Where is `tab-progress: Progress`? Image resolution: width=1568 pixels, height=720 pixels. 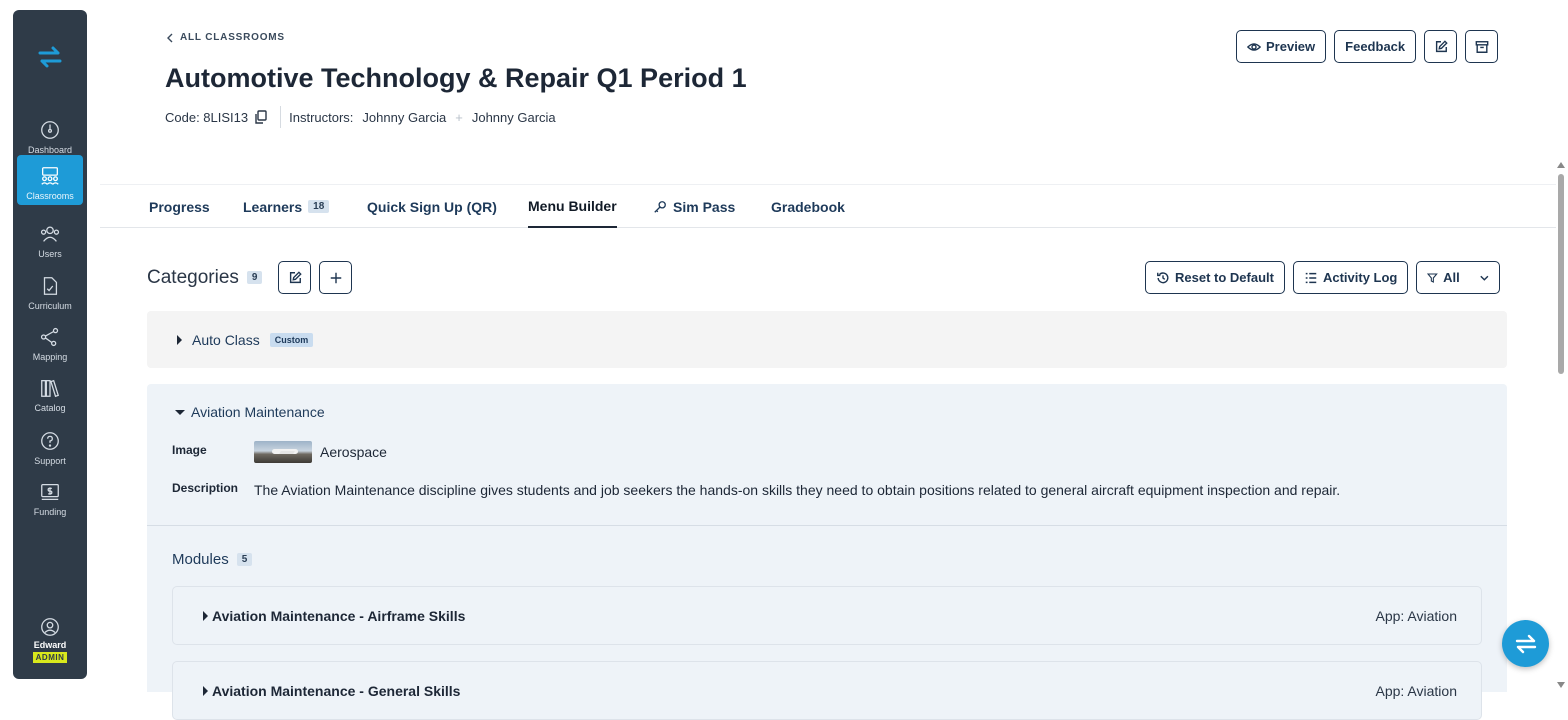 tab-progress: Progress is located at coordinates (179, 206).